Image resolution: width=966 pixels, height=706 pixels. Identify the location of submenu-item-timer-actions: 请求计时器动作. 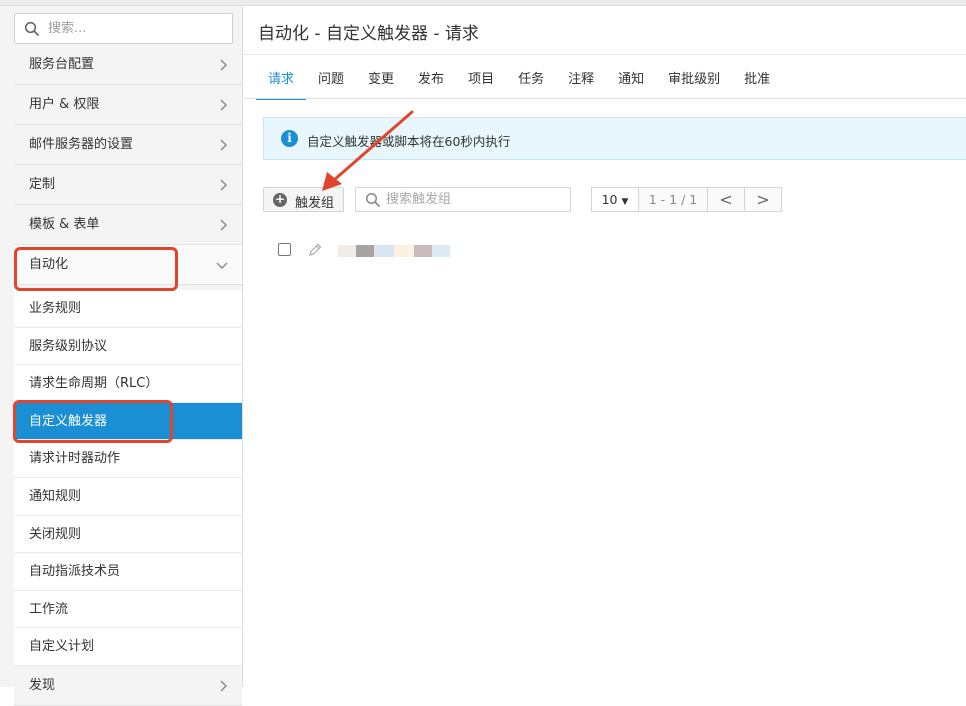
(128, 459).